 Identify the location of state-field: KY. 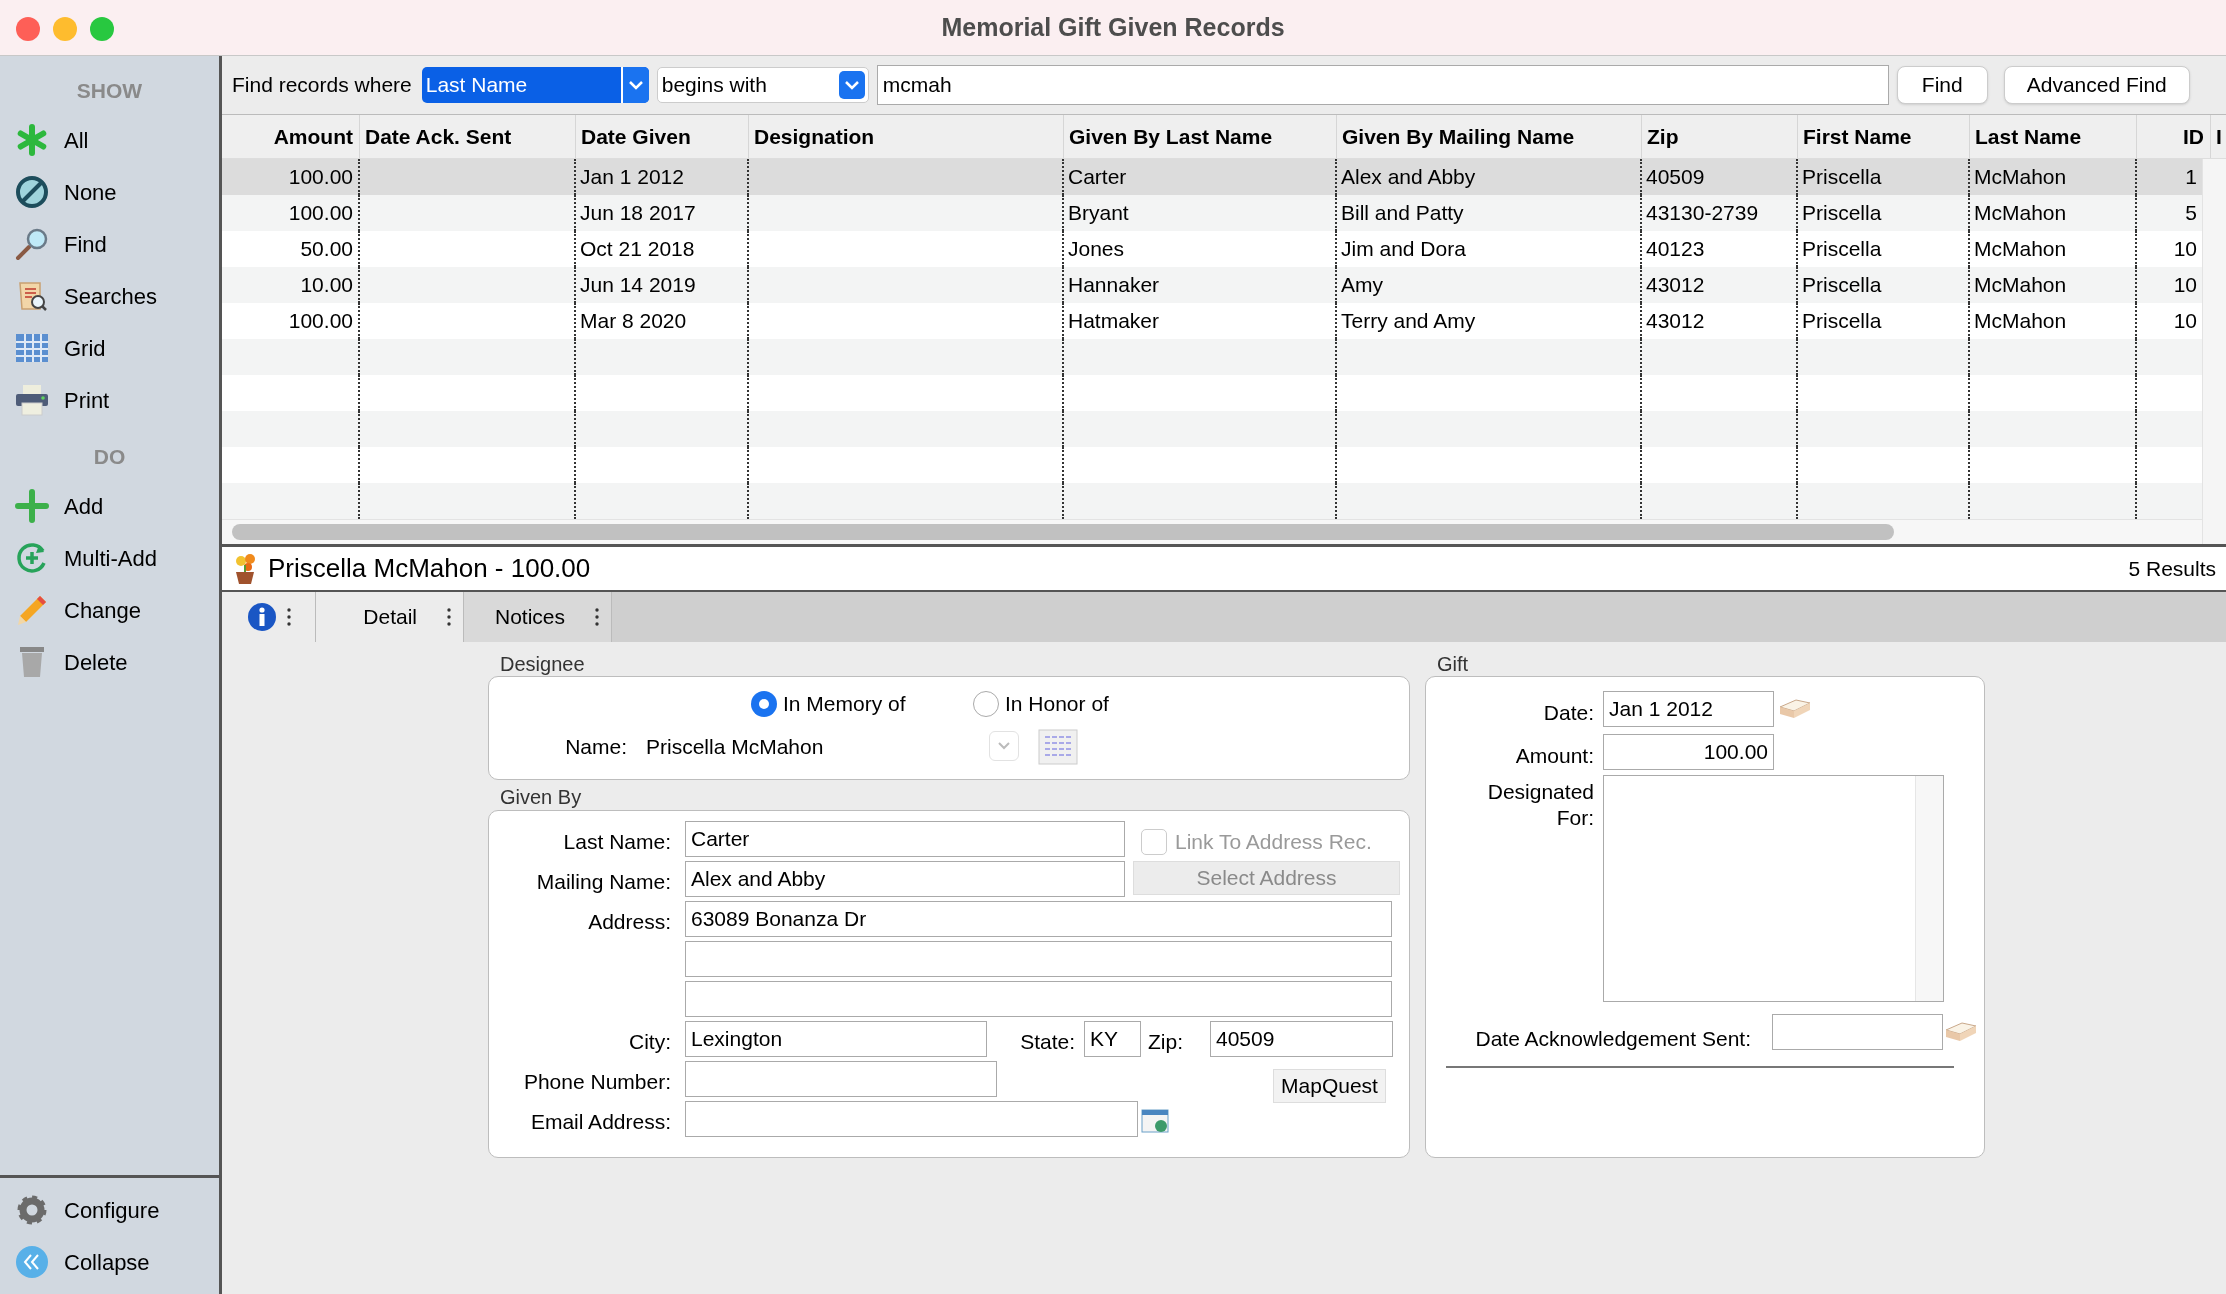
(1112, 1039).